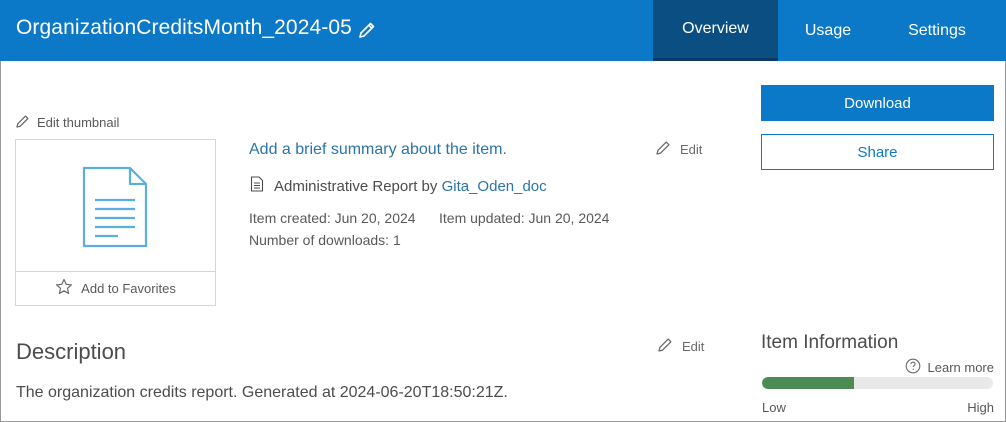 This screenshot has height=422, width=1006. I want to click on item-thumbnail: Add to Favorites, so click(115, 222).